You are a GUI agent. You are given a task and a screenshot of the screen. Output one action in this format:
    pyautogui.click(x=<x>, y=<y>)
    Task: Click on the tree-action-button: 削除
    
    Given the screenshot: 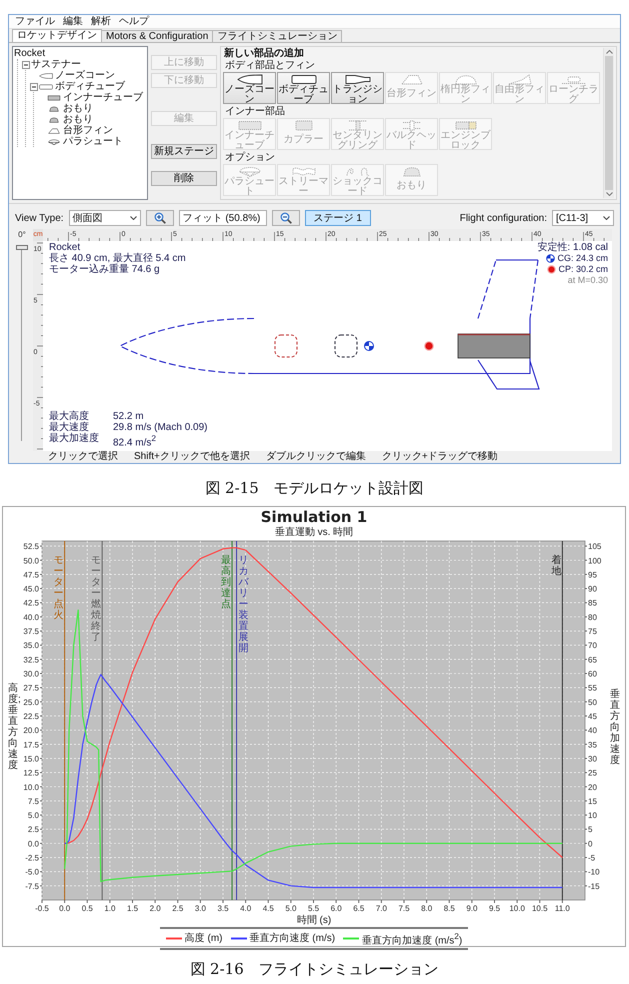 What is the action you would take?
    pyautogui.click(x=184, y=178)
    